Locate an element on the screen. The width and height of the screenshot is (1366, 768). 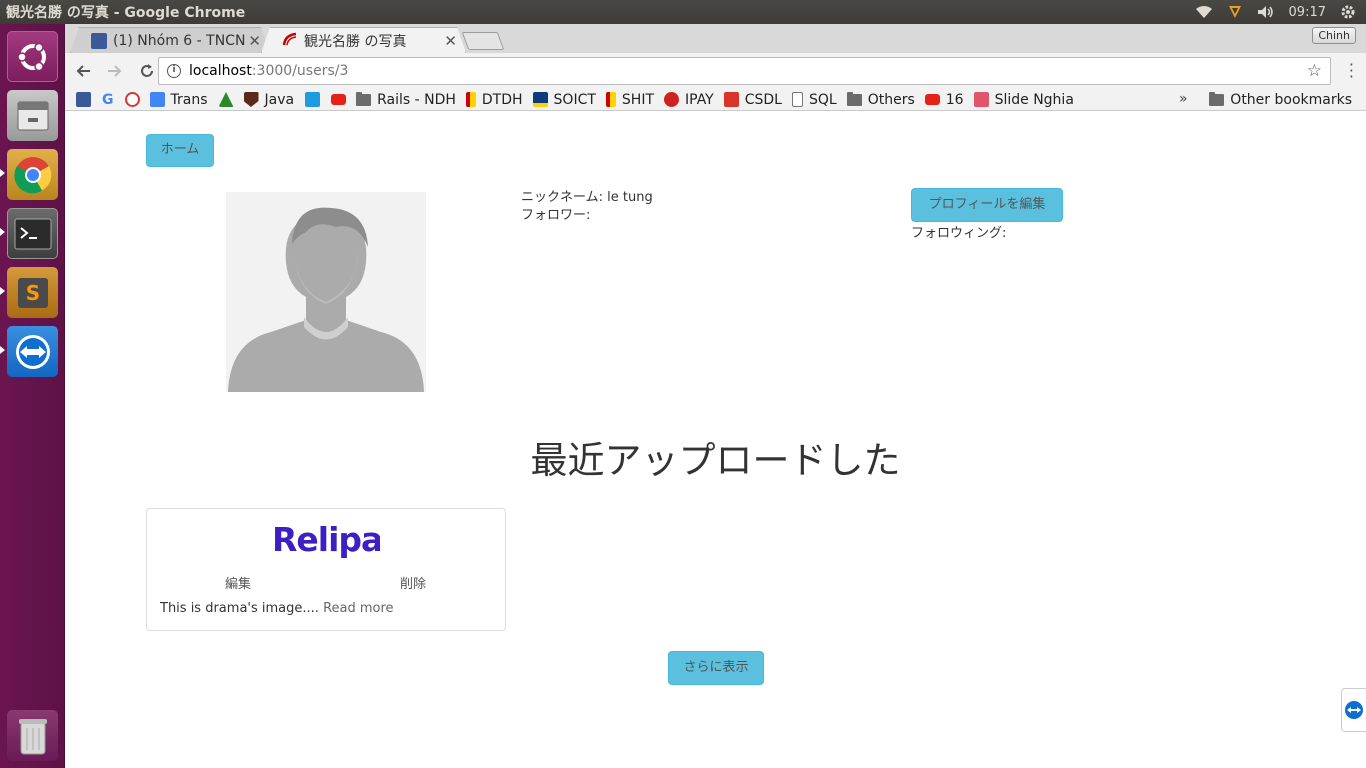
bookmark-label: Java is located at coordinates (279, 99).